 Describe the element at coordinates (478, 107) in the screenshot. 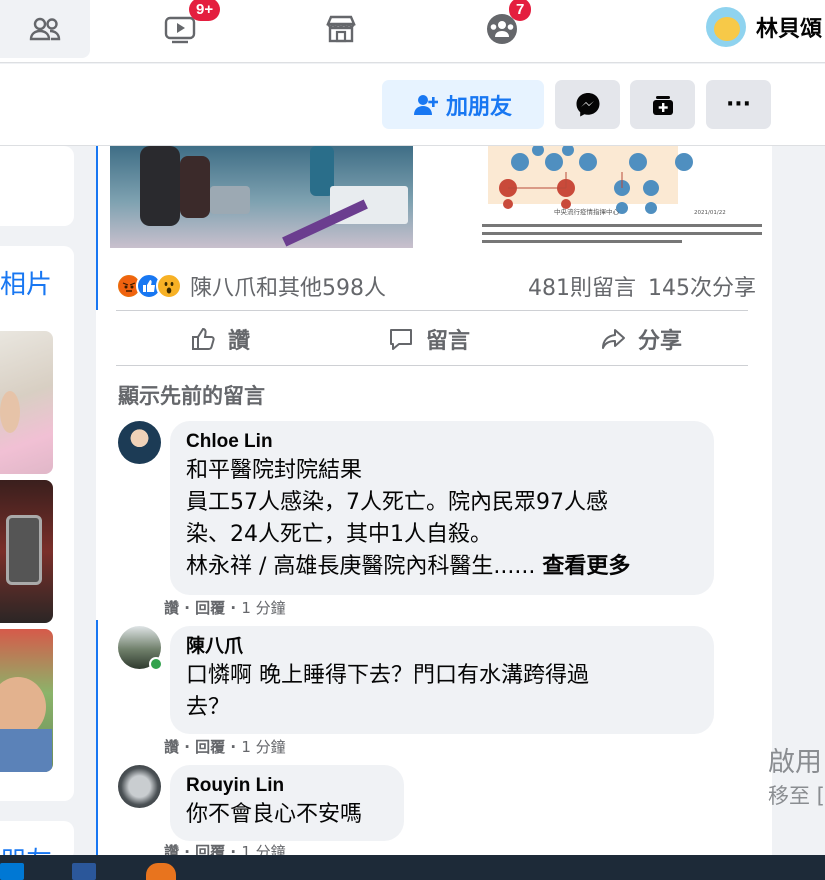

I see `add-friend-label: 加朋友` at that location.